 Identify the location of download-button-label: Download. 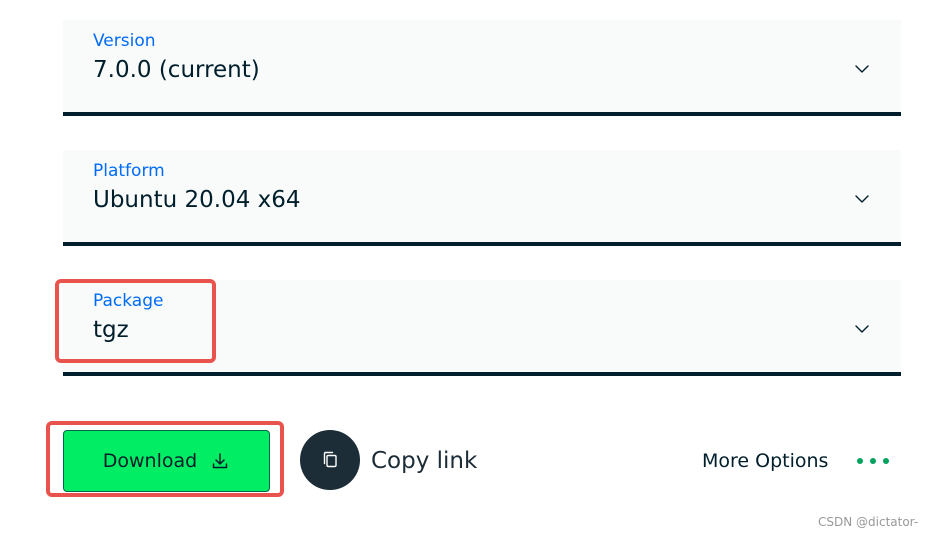
(150, 461).